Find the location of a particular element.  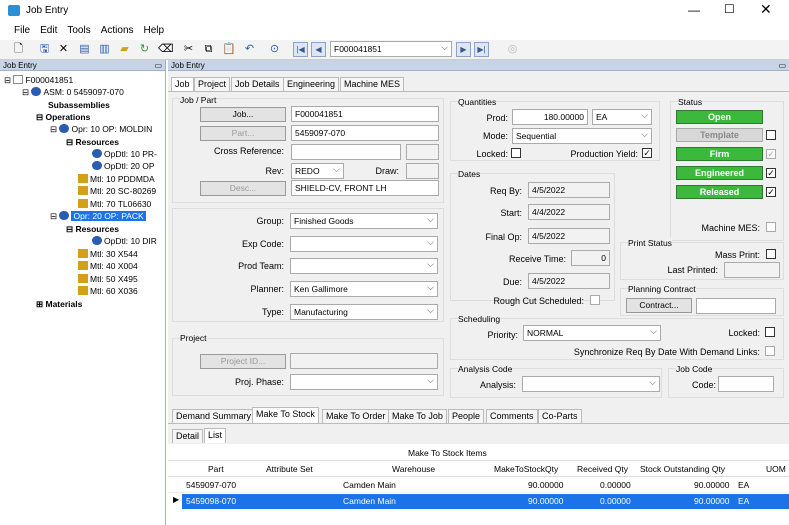

last-record-icon: ▶| is located at coordinates (481, 49).